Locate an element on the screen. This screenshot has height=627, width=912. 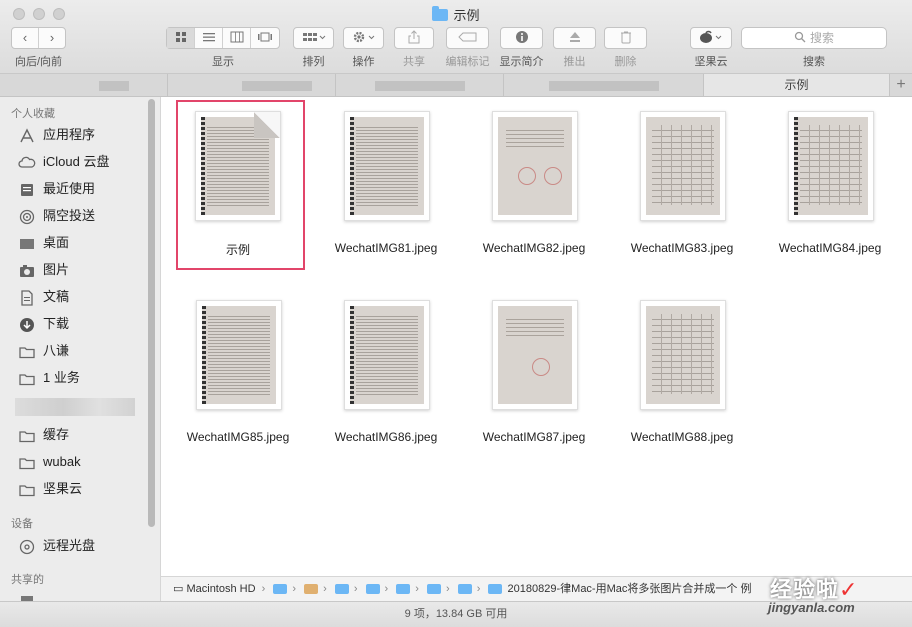
nutstore-button is located at coordinates (711, 38).